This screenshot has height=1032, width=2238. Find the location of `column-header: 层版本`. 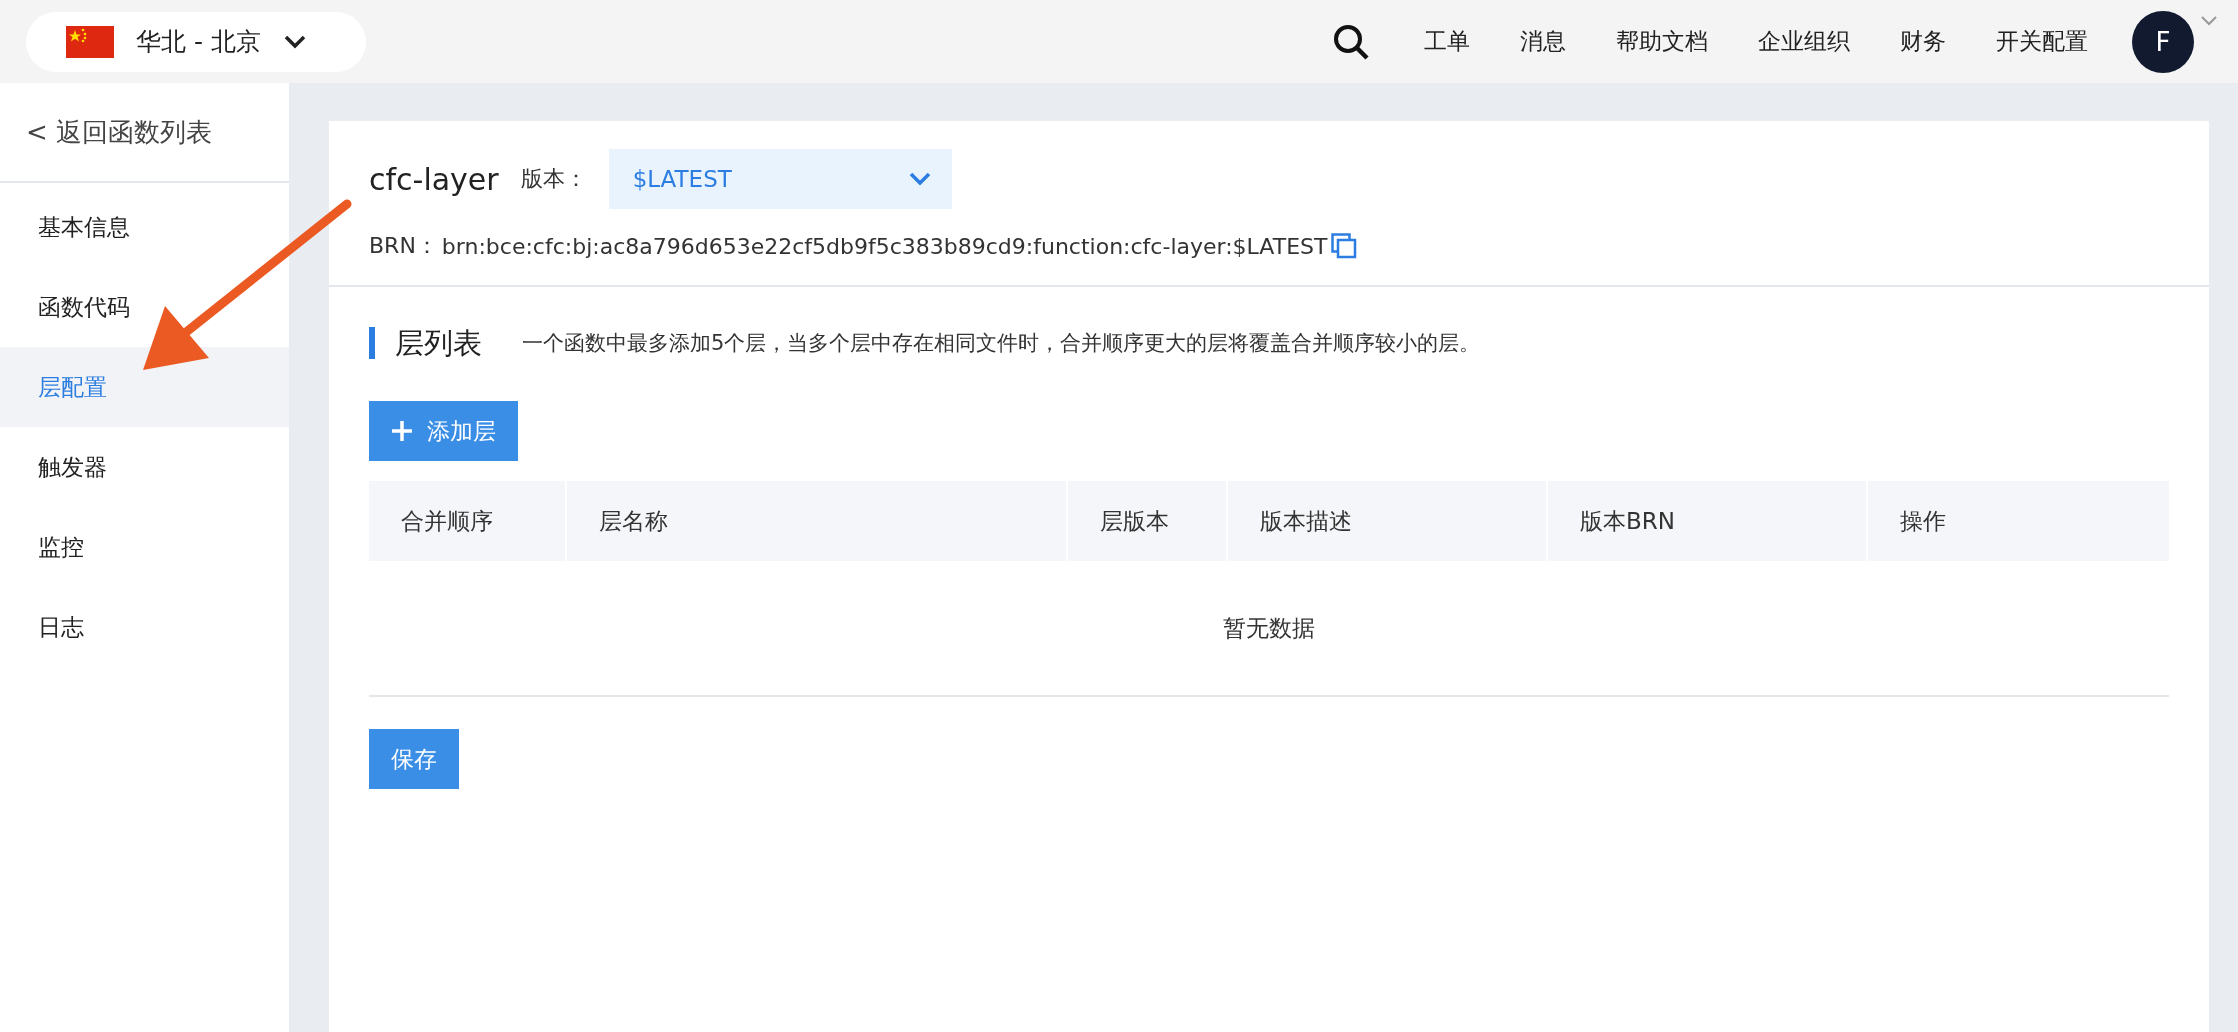

column-header: 层版本 is located at coordinates (1148, 521).